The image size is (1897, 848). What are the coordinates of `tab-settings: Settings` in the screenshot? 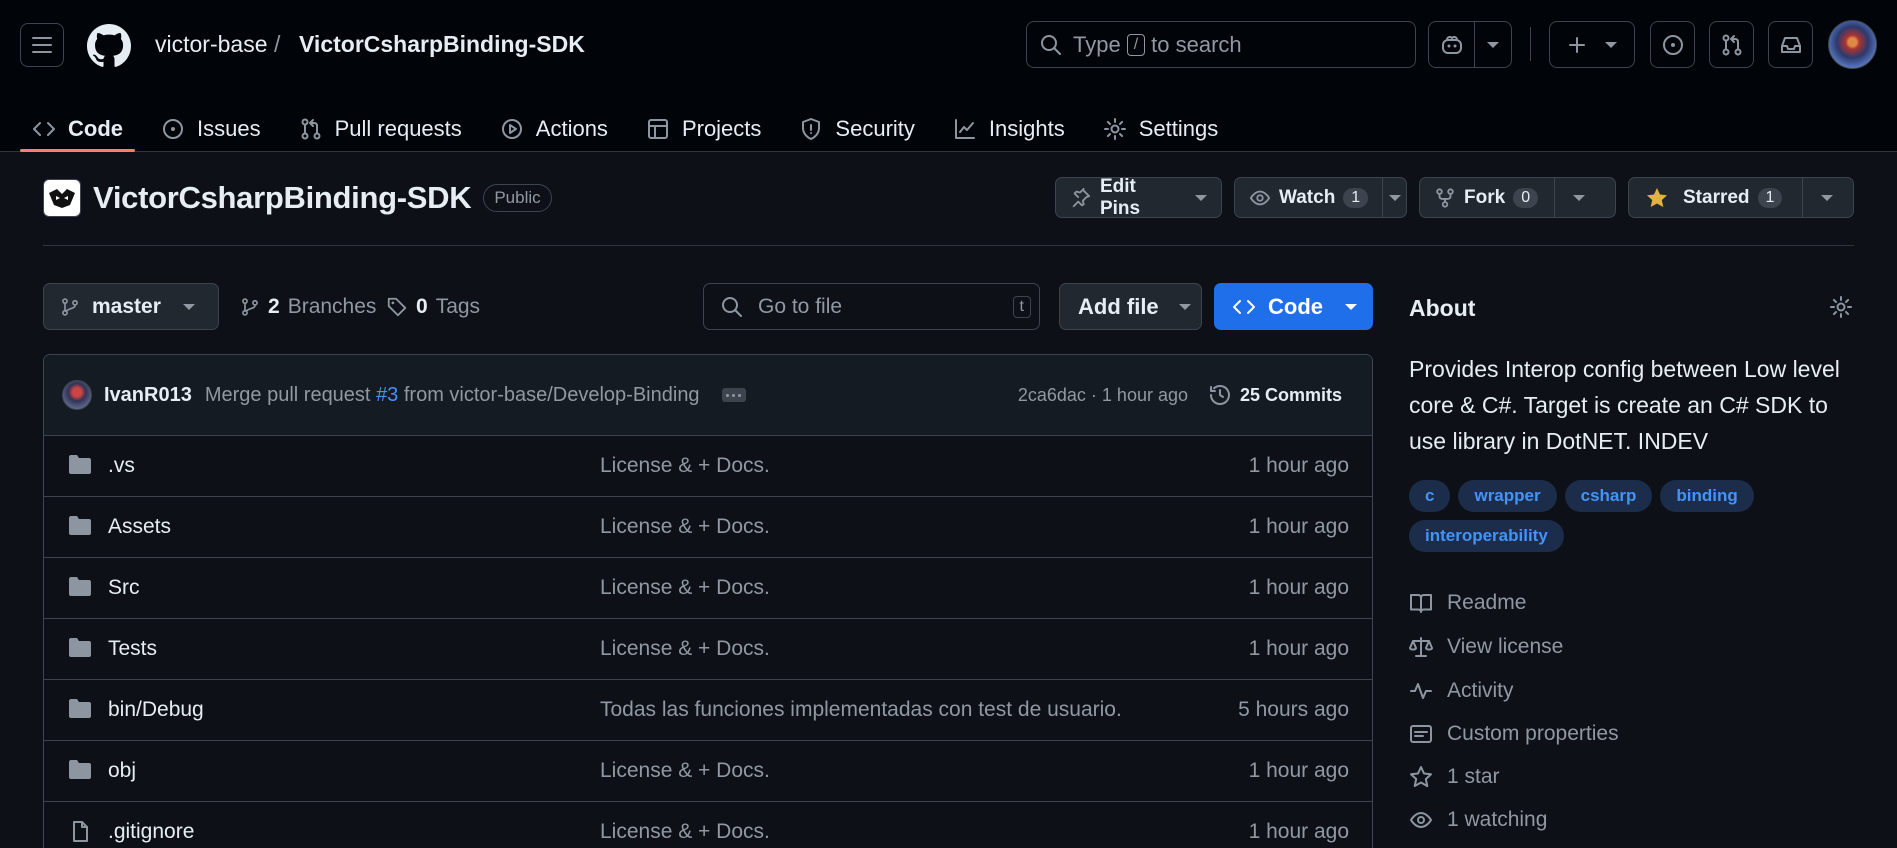 It's located at (1161, 122).